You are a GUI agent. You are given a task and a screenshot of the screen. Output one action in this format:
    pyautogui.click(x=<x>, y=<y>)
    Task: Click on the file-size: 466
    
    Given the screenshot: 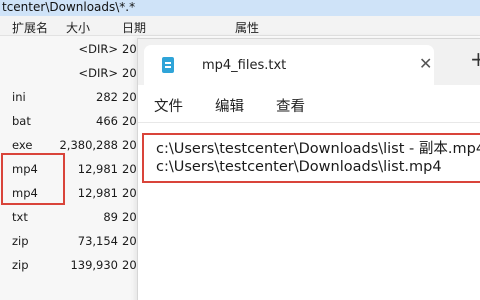 What is the action you would take?
    pyautogui.click(x=107, y=121)
    